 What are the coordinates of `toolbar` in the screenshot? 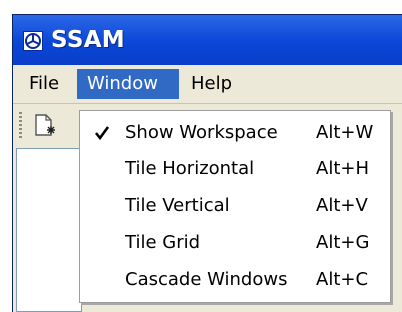 It's located at (49, 126).